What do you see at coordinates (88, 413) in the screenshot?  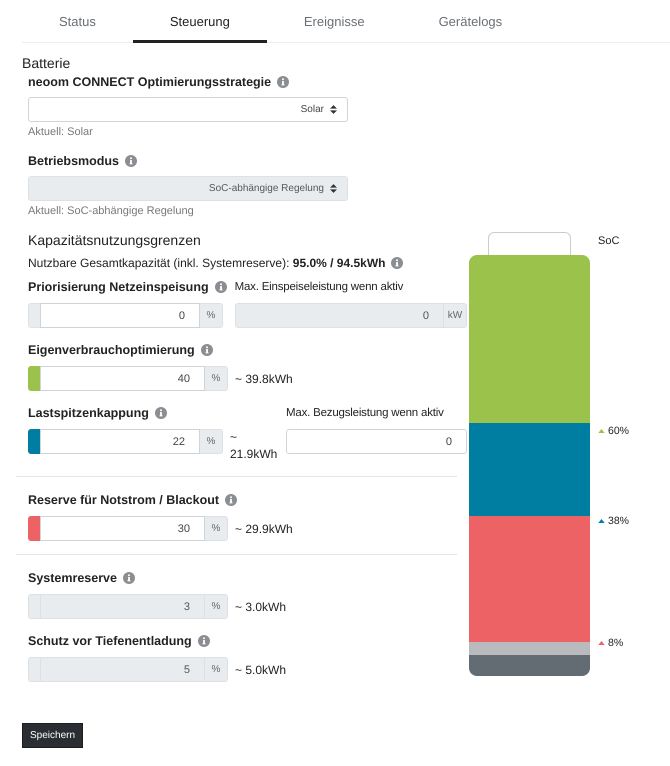 I see `field-label: Lastspitzenkappung` at bounding box center [88, 413].